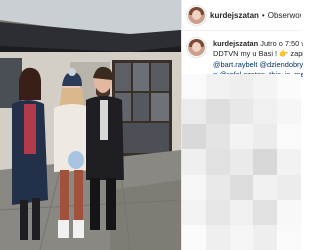  I want to click on mention-bart: @bart.raybelt, so click(235, 64).